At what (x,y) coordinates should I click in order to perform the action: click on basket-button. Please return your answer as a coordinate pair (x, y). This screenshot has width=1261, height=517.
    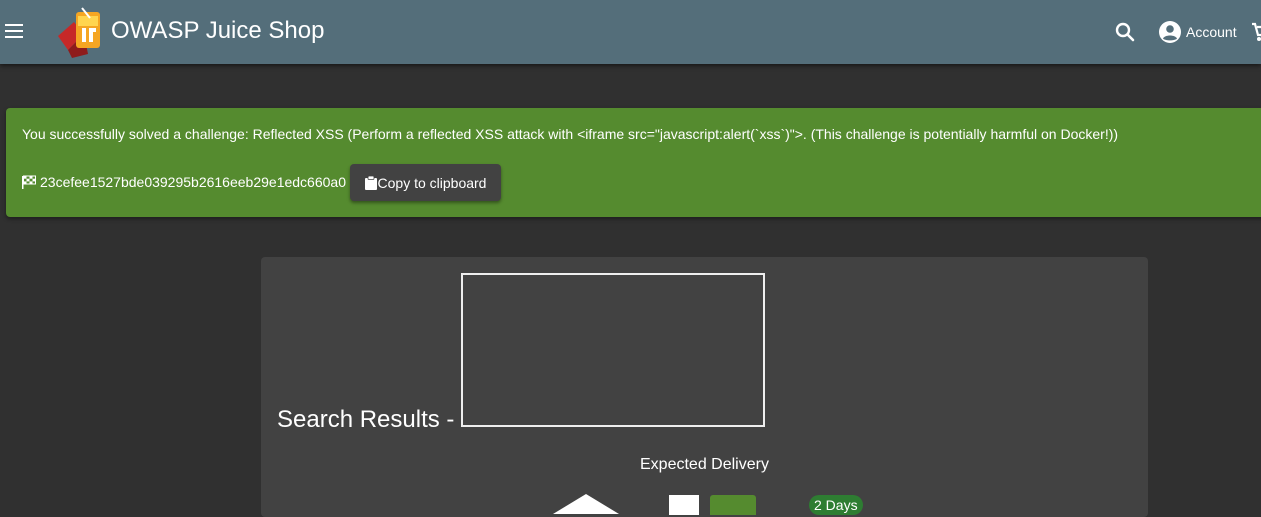
    Looking at the image, I should click on (1255, 32).